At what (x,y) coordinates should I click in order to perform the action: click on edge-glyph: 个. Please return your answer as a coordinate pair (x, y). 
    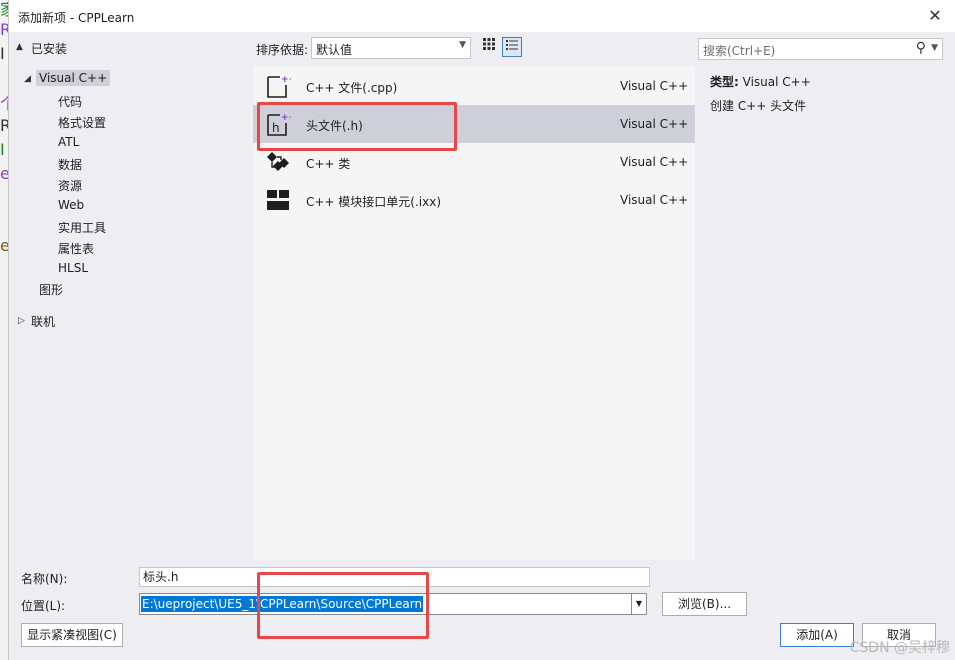
    Looking at the image, I should click on (4, 104).